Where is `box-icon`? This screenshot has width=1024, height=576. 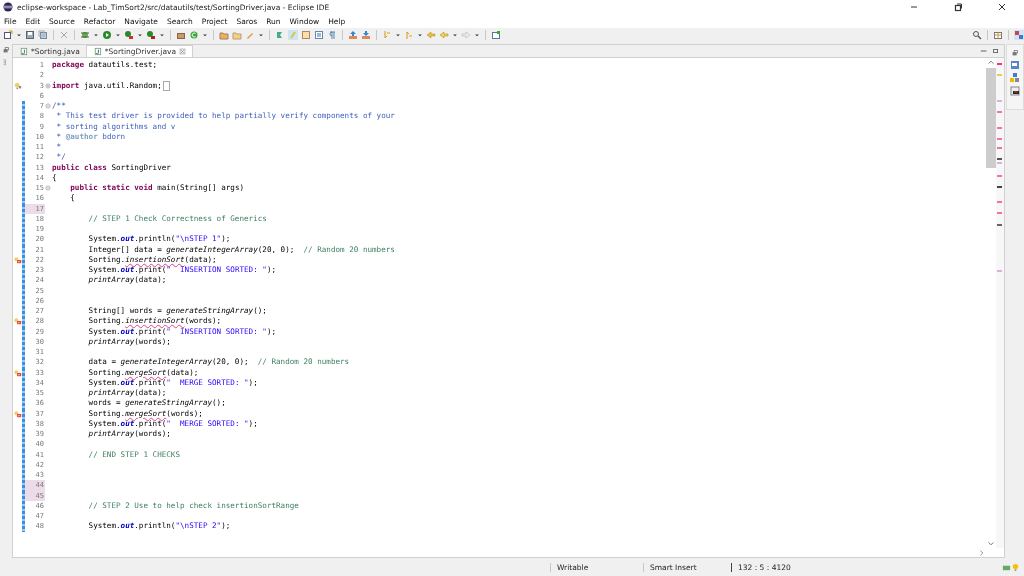
box-icon is located at coordinates (306, 35).